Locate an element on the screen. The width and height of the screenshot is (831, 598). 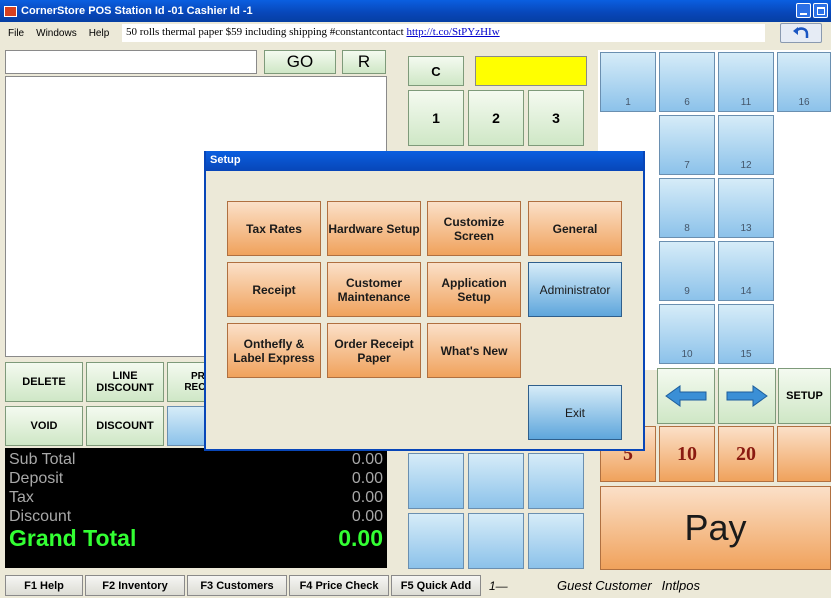
key-2: 2 is located at coordinates (496, 118).